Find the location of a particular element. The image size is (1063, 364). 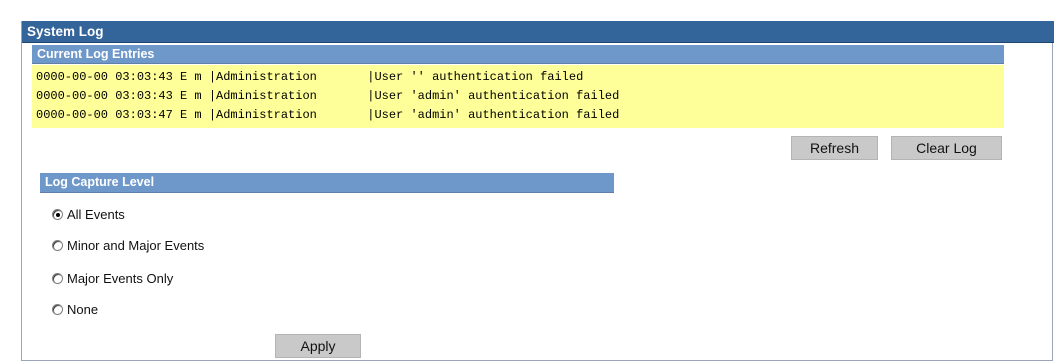

log-capture-level-header: Log Capture Level is located at coordinates (327, 183).